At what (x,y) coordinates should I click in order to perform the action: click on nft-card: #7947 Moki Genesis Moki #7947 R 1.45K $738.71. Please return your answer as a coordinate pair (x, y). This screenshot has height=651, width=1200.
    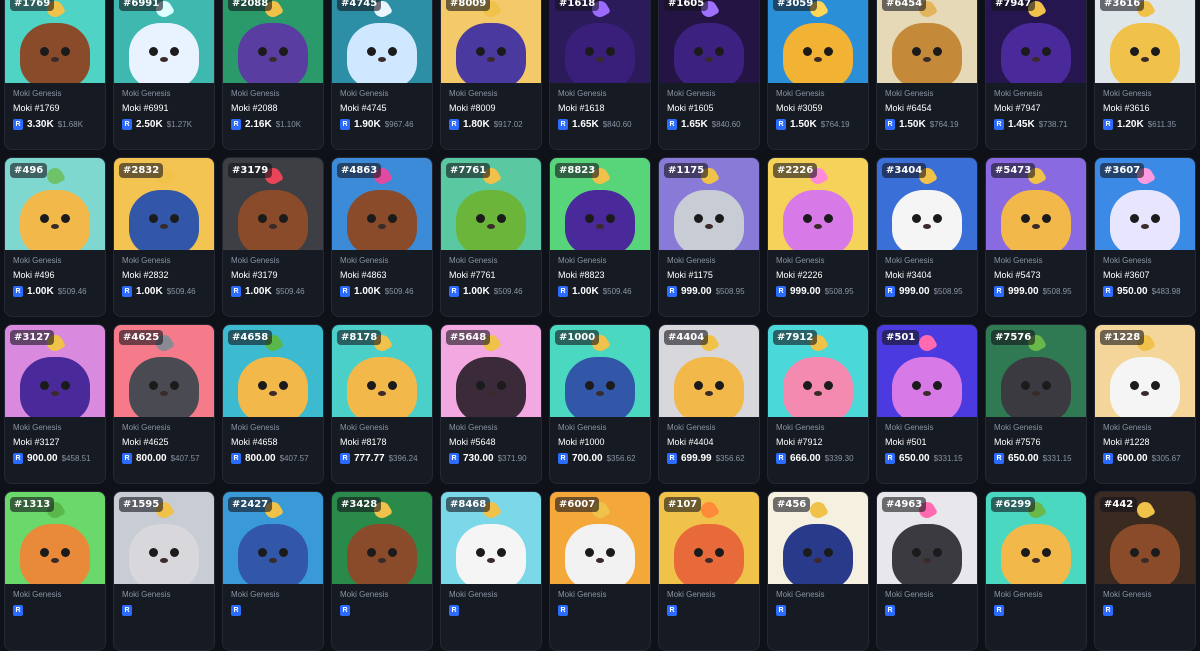
    Looking at the image, I should click on (1036, 75).